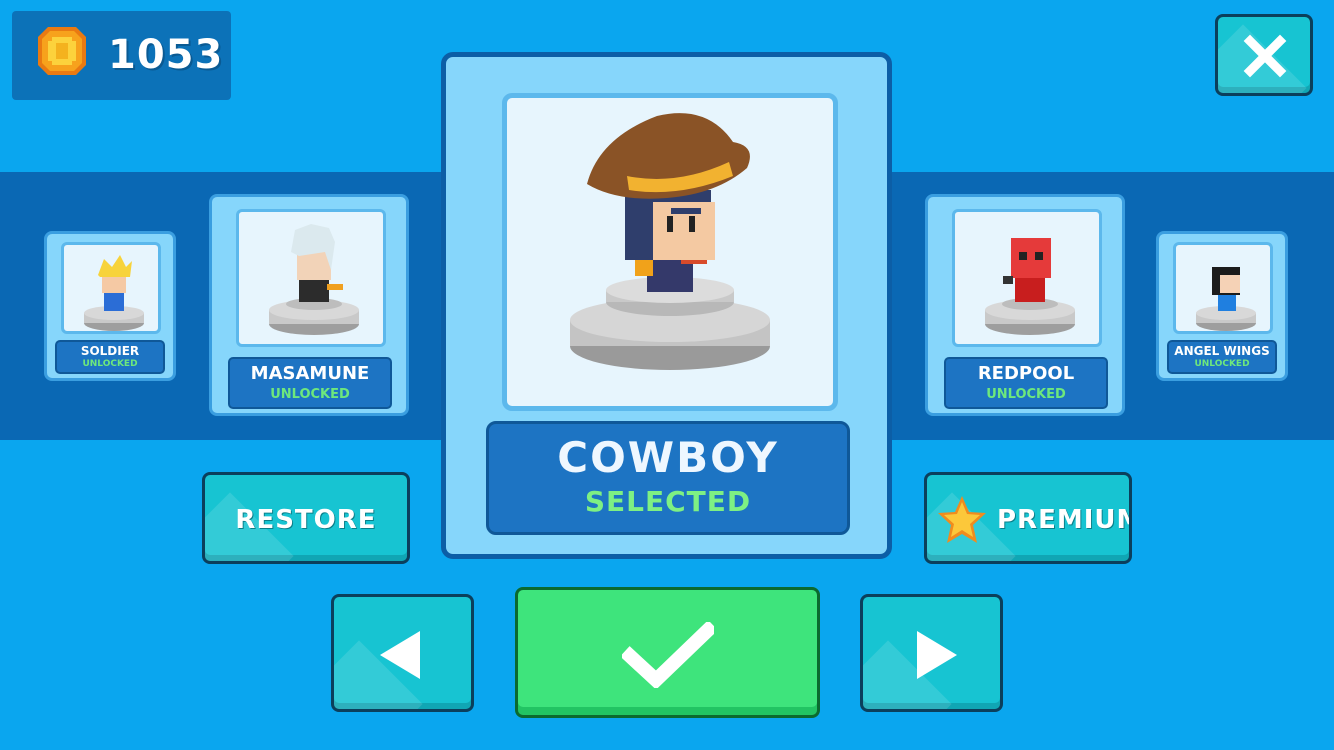  I want to click on soldier-figure-icon, so click(114, 293).